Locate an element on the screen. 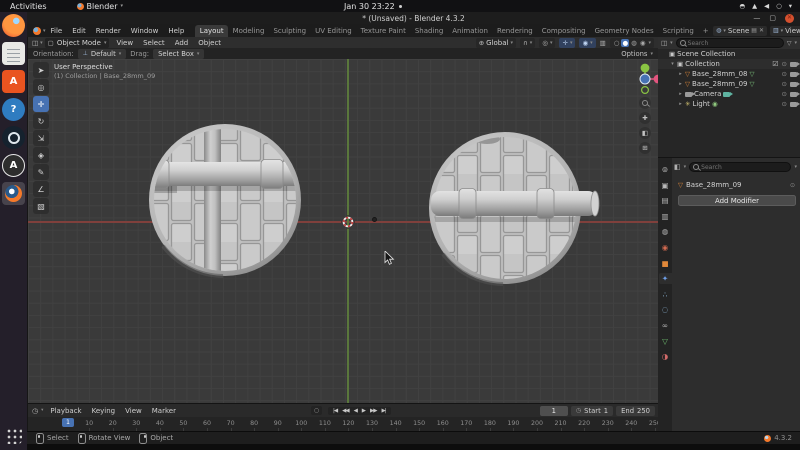  blender-menu-button: ▾ is located at coordinates (39, 30).